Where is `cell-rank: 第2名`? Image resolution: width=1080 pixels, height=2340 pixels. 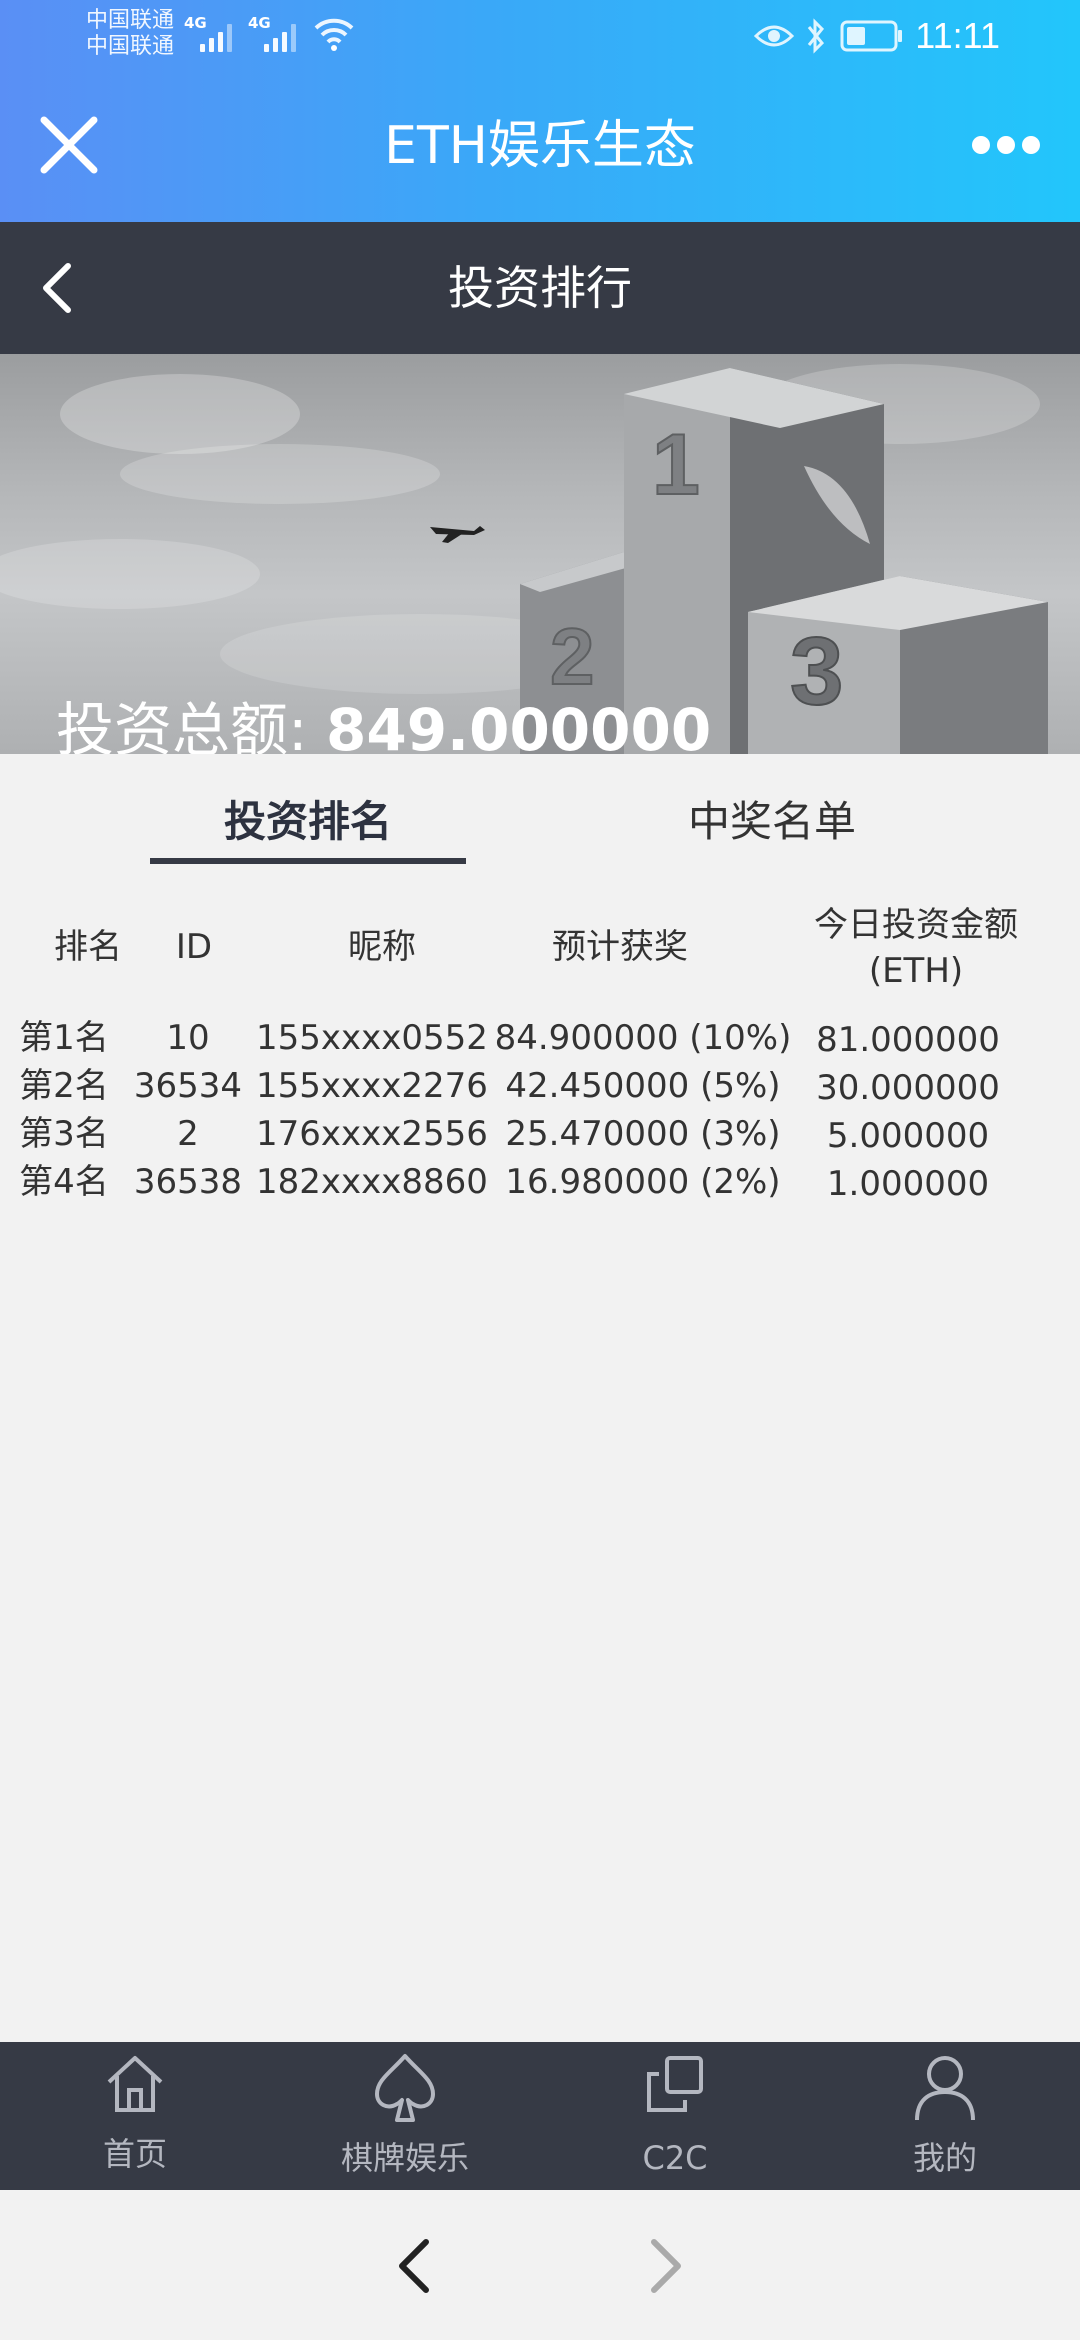
cell-rank: 第2名 is located at coordinates (64, 1086).